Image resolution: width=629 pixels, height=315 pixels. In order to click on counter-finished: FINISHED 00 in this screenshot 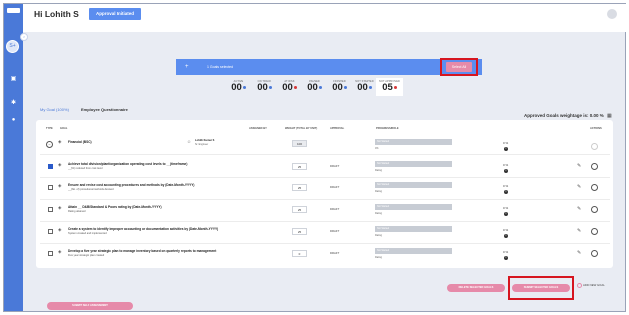, I will do `click(339, 86)`.